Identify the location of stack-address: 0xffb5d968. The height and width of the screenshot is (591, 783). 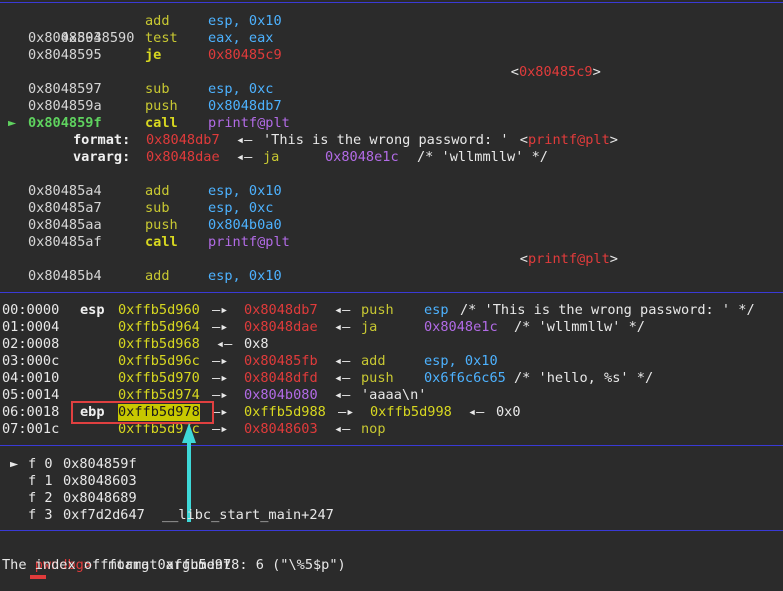
(159, 344).